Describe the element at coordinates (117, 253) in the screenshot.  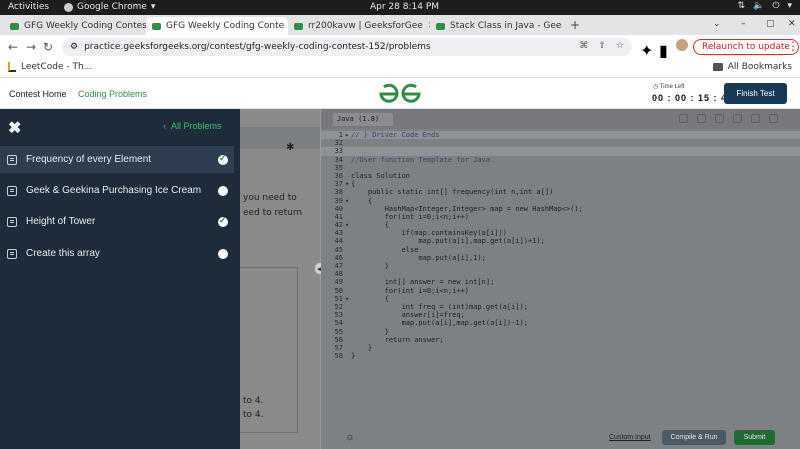
I see `problem-item: Create this array` at that location.